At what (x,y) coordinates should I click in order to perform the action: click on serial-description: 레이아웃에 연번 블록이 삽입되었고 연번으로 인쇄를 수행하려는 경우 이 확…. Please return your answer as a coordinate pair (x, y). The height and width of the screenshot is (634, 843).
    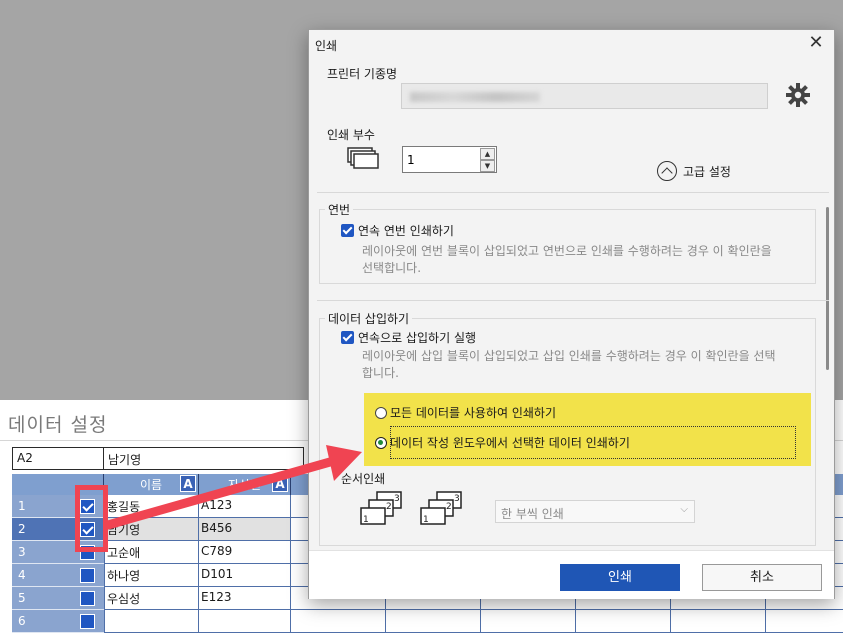
    Looking at the image, I should click on (567, 259).